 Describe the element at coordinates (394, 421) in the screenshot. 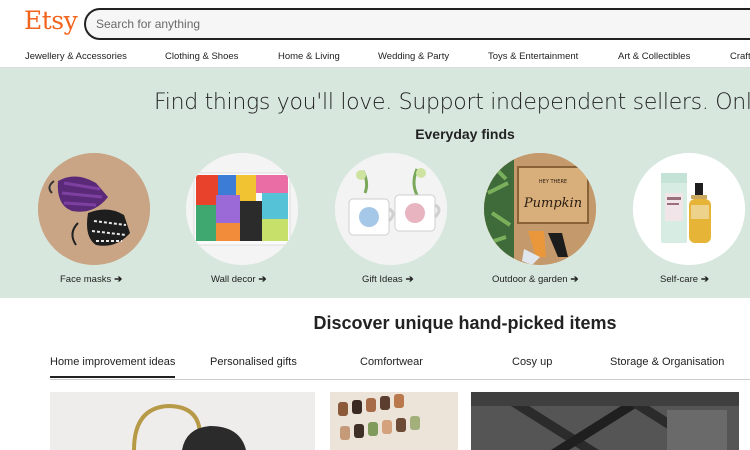

I see `product-card-hooks` at that location.